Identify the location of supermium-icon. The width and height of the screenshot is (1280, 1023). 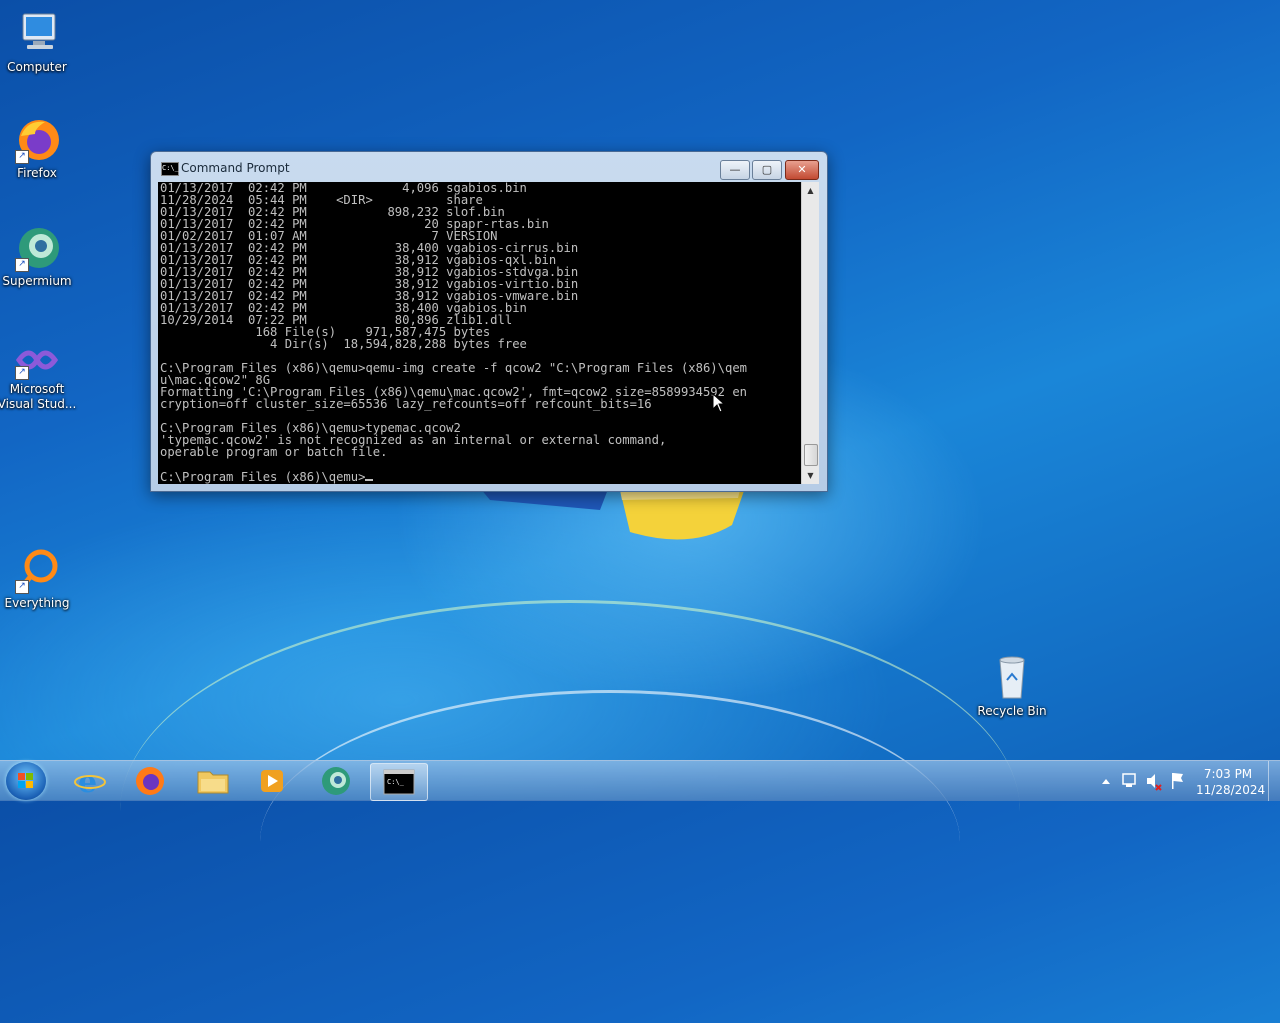
(336, 781).